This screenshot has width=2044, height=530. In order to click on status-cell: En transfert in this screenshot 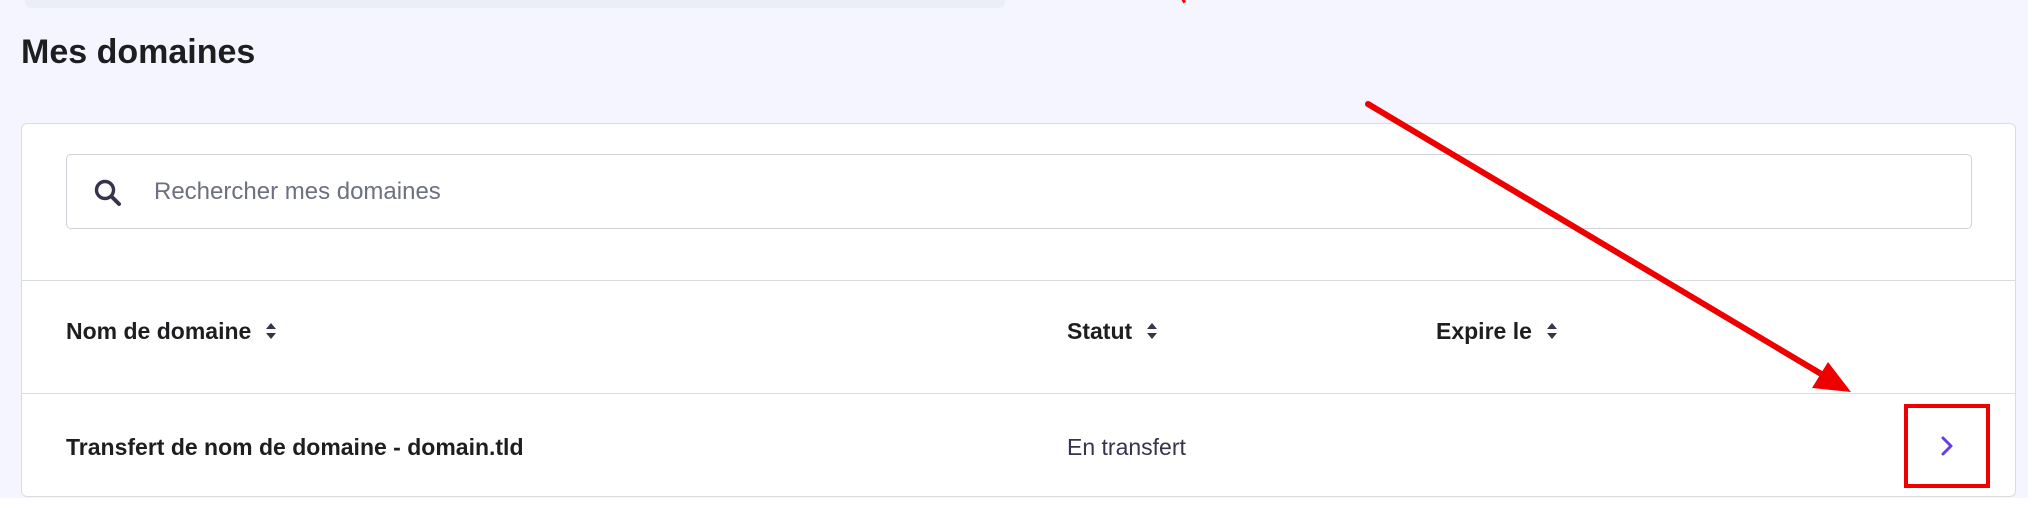, I will do `click(1126, 447)`.